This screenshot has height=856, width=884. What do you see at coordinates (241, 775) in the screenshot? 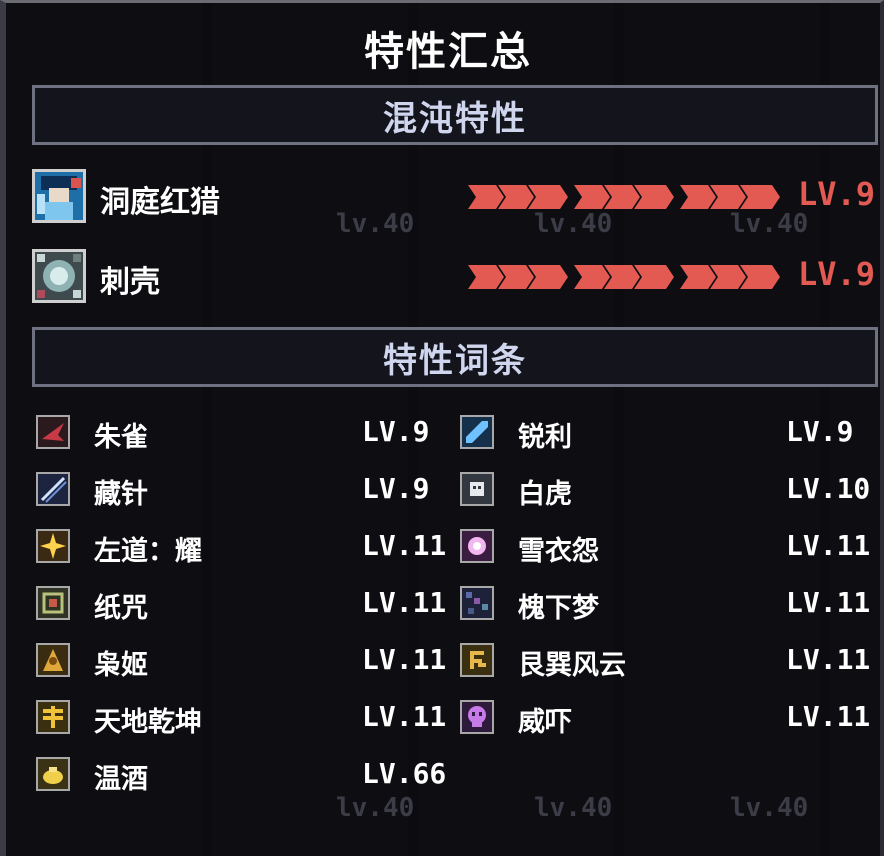
I see `trait-row: 温酒 LV.66` at bounding box center [241, 775].